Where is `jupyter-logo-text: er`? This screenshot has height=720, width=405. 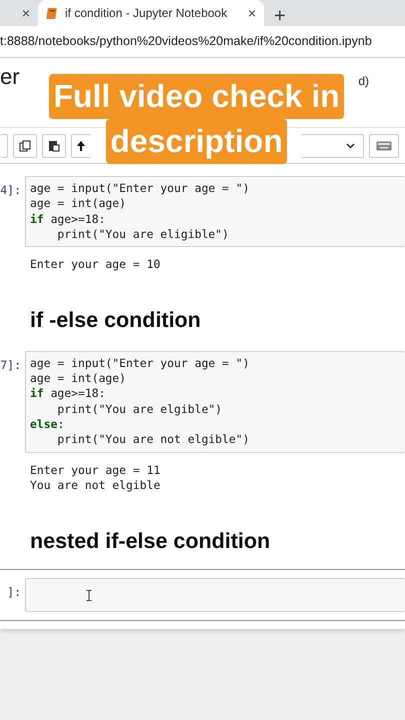
jupyter-logo-text: er is located at coordinates (10, 76).